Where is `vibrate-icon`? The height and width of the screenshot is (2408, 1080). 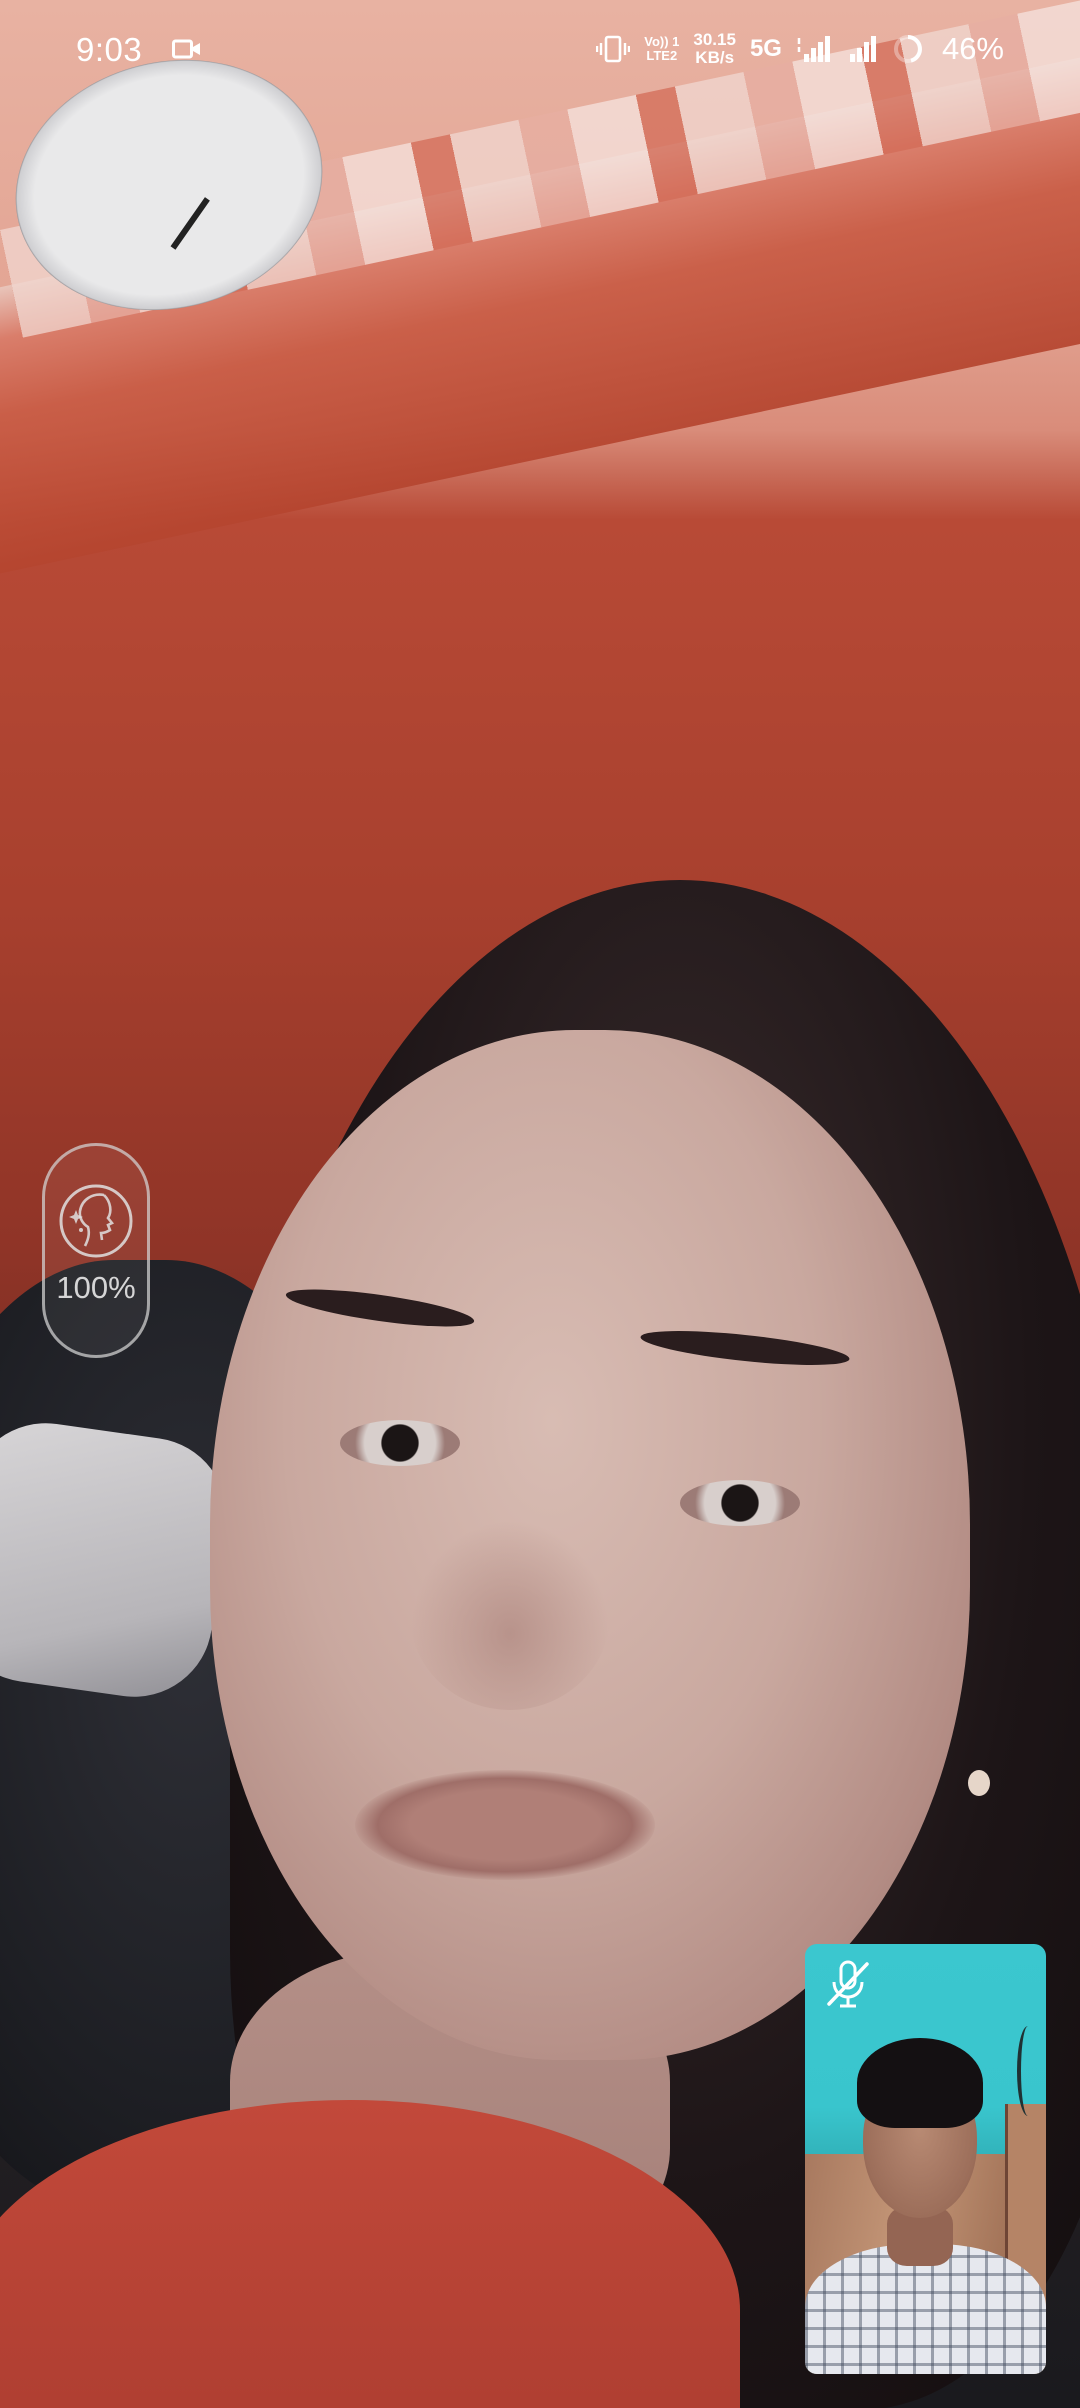 vibrate-icon is located at coordinates (613, 49).